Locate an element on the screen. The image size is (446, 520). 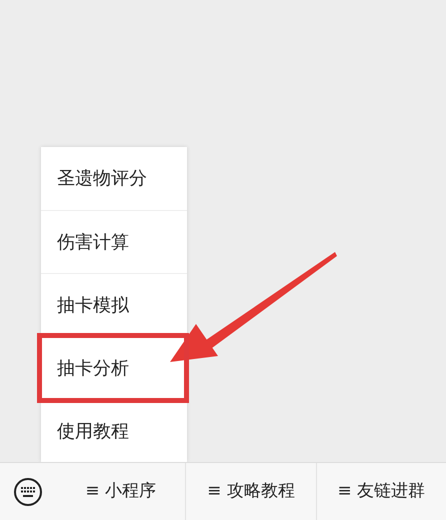
bottom-menu-button: ≡ 攻略教程 is located at coordinates (251, 491).